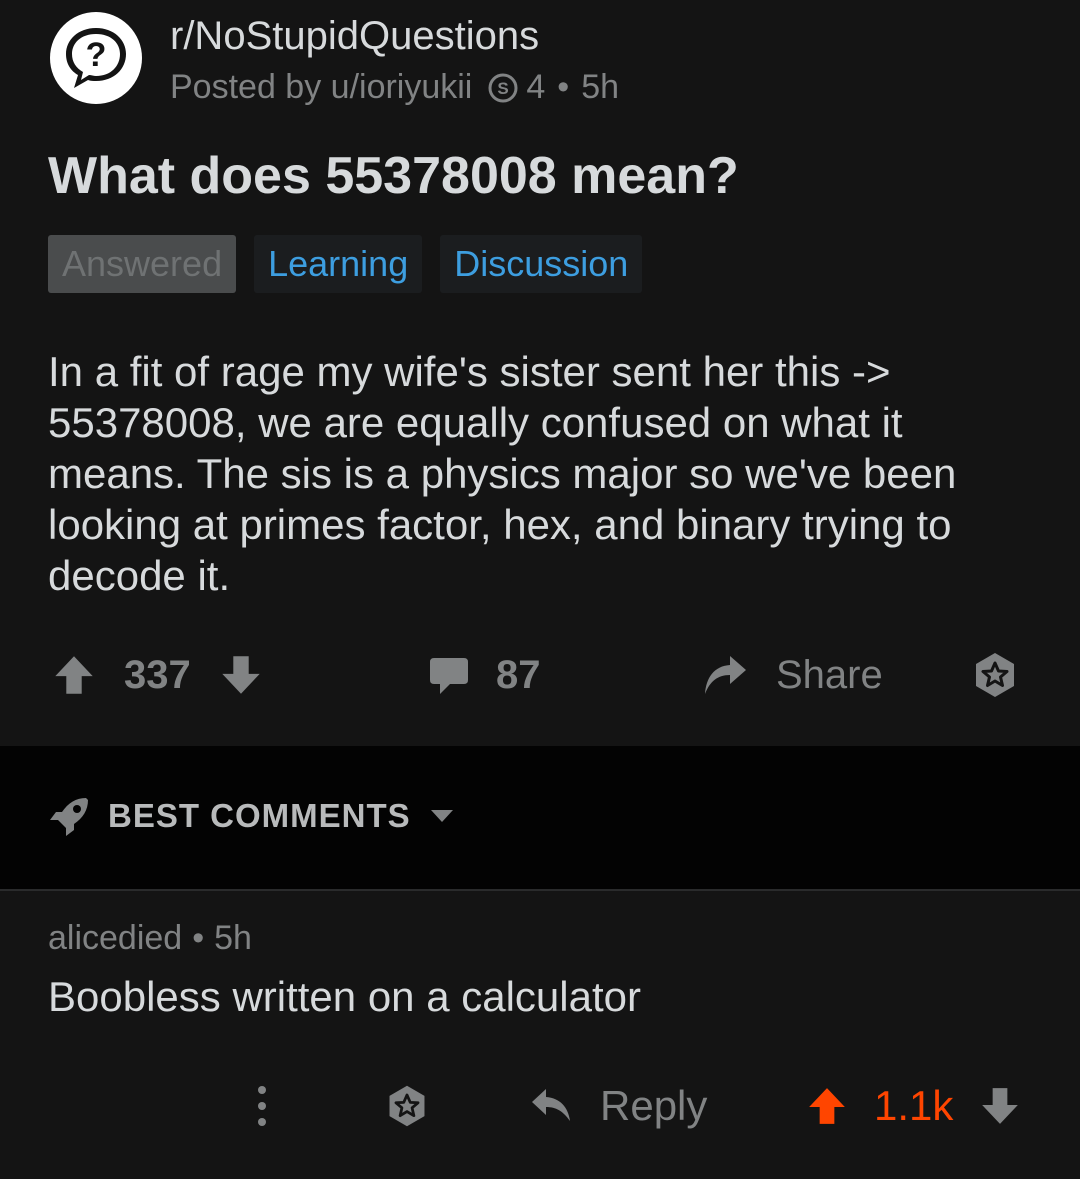 The height and width of the screenshot is (1179, 1080). I want to click on more-options-button, so click(262, 1106).